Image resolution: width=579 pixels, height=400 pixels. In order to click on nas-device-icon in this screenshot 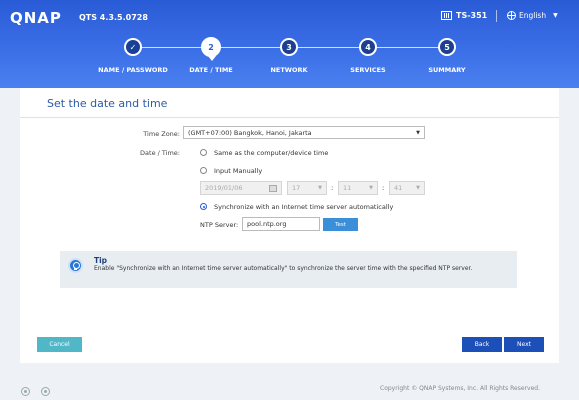, I will do `click(446, 15)`.